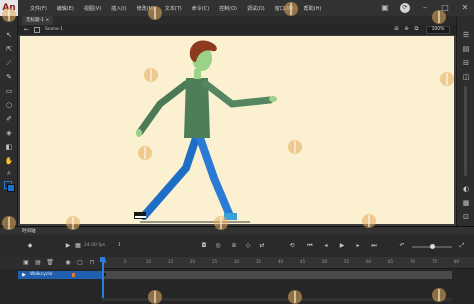 The width and height of the screenshot is (474, 304). Describe the element at coordinates (369, 261) in the screenshot. I see `tick-label: 60` at that location.